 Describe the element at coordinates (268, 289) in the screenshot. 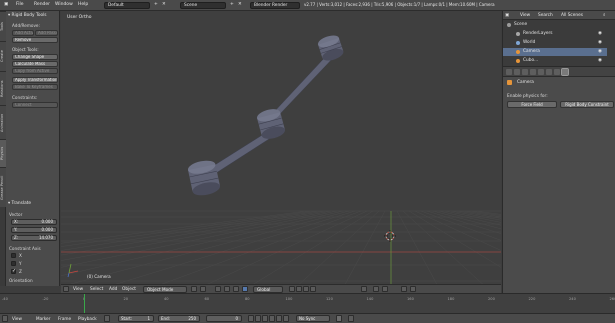

I see `transform-orientation-selector: Global` at that location.